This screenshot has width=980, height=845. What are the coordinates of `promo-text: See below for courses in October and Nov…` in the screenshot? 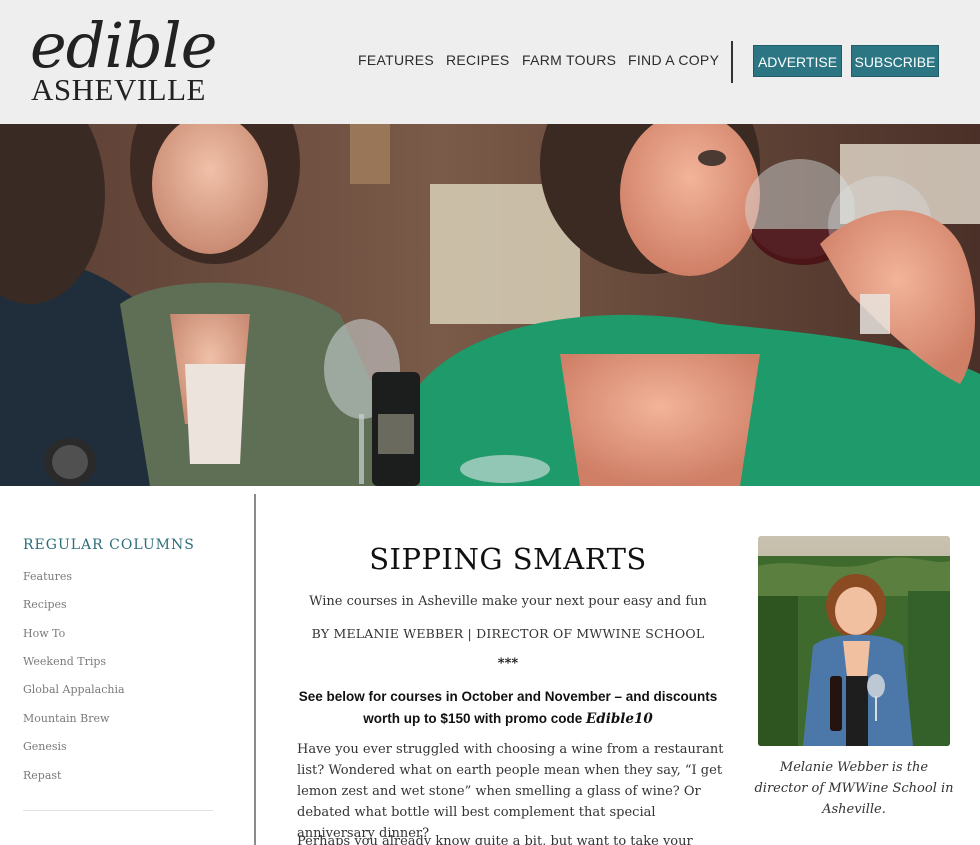 It's located at (508, 707).